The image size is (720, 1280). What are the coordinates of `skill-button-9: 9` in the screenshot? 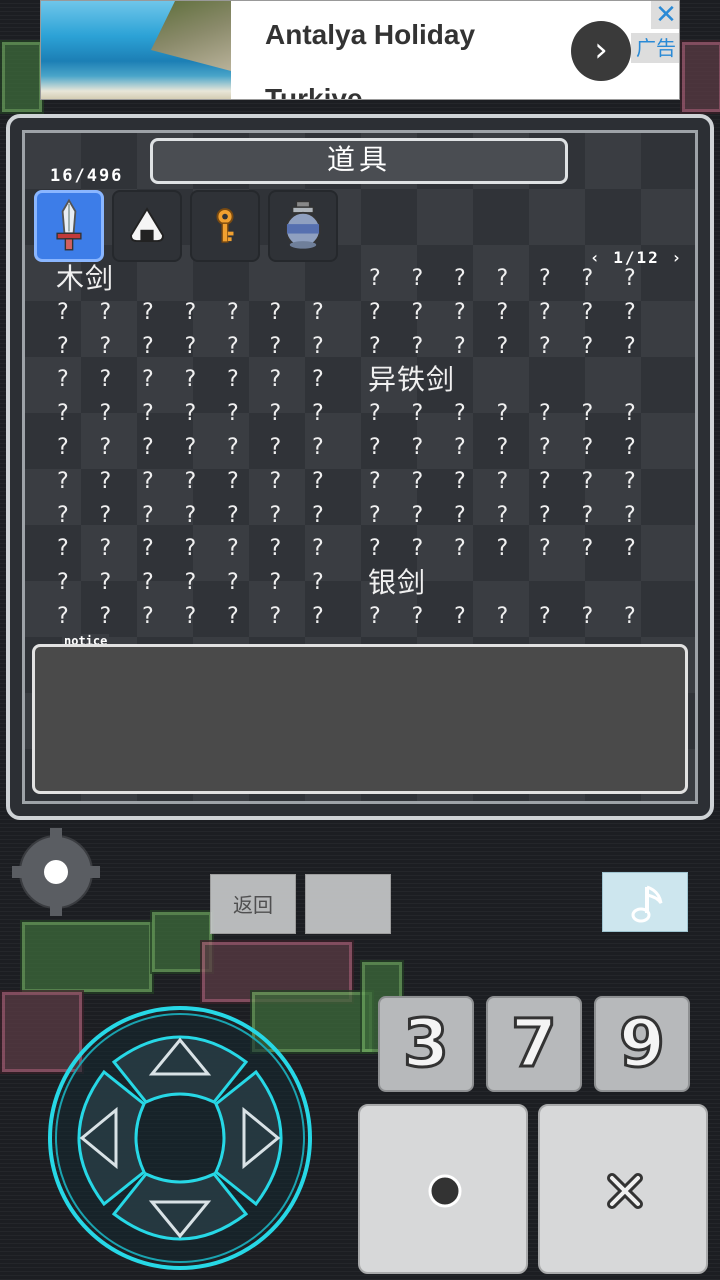 It's located at (642, 1044).